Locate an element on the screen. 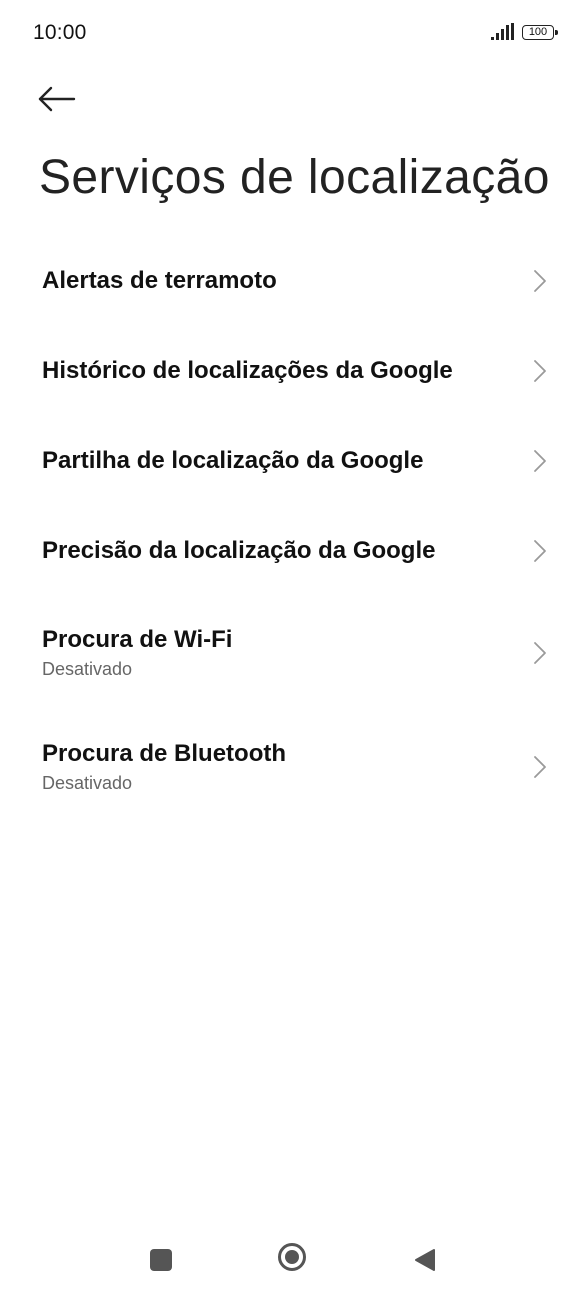 The width and height of the screenshot is (587, 1306). item-title: Precisão da localização da Google is located at coordinates (239, 550).